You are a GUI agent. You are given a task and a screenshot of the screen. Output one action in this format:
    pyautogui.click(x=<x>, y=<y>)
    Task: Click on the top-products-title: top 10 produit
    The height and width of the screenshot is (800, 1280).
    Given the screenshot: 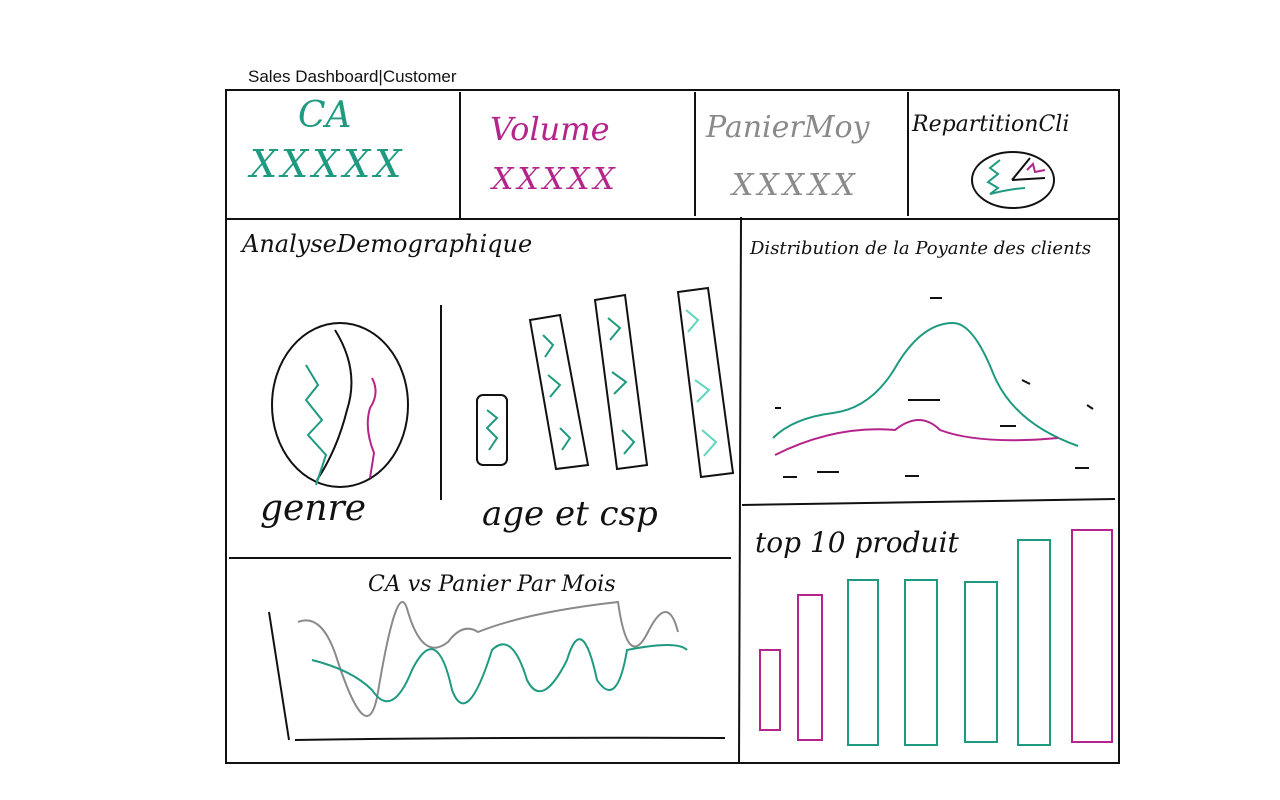 What is the action you would take?
    pyautogui.click(x=857, y=542)
    